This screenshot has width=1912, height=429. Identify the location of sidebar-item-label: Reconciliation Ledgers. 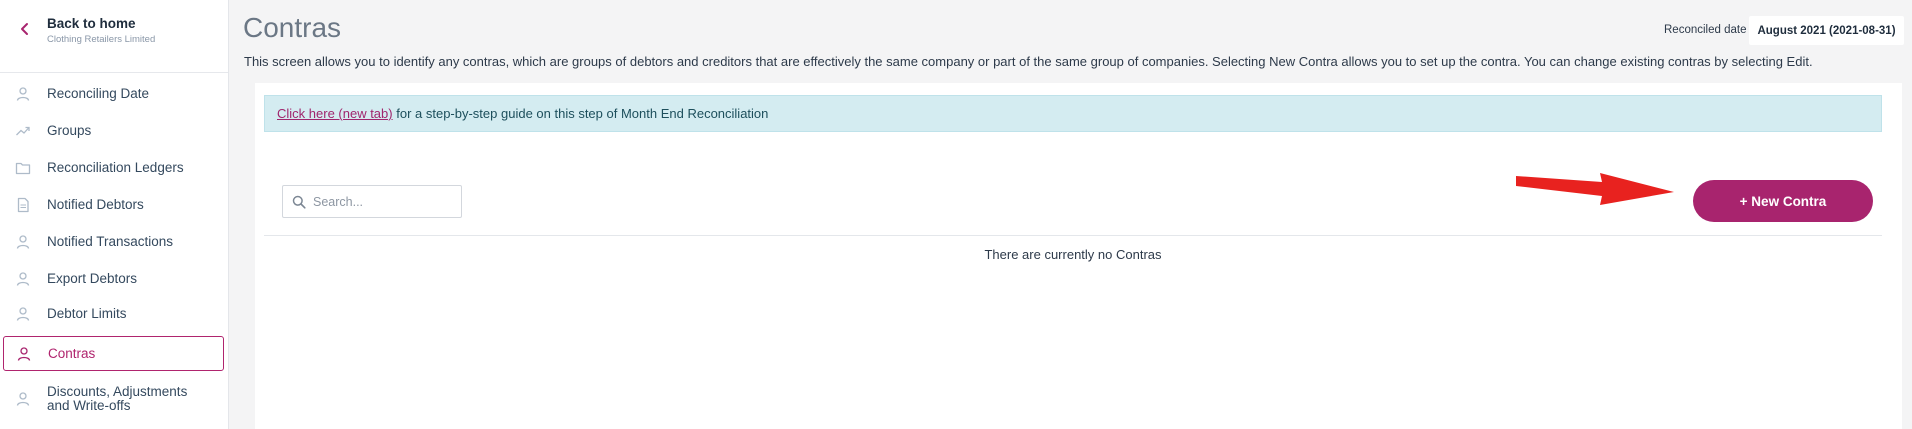
(115, 167).